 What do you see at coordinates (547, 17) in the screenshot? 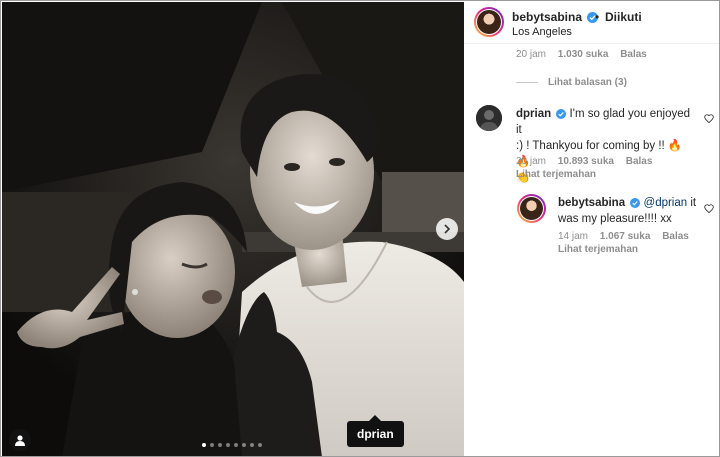
I see `author-username: bebytsabina` at bounding box center [547, 17].